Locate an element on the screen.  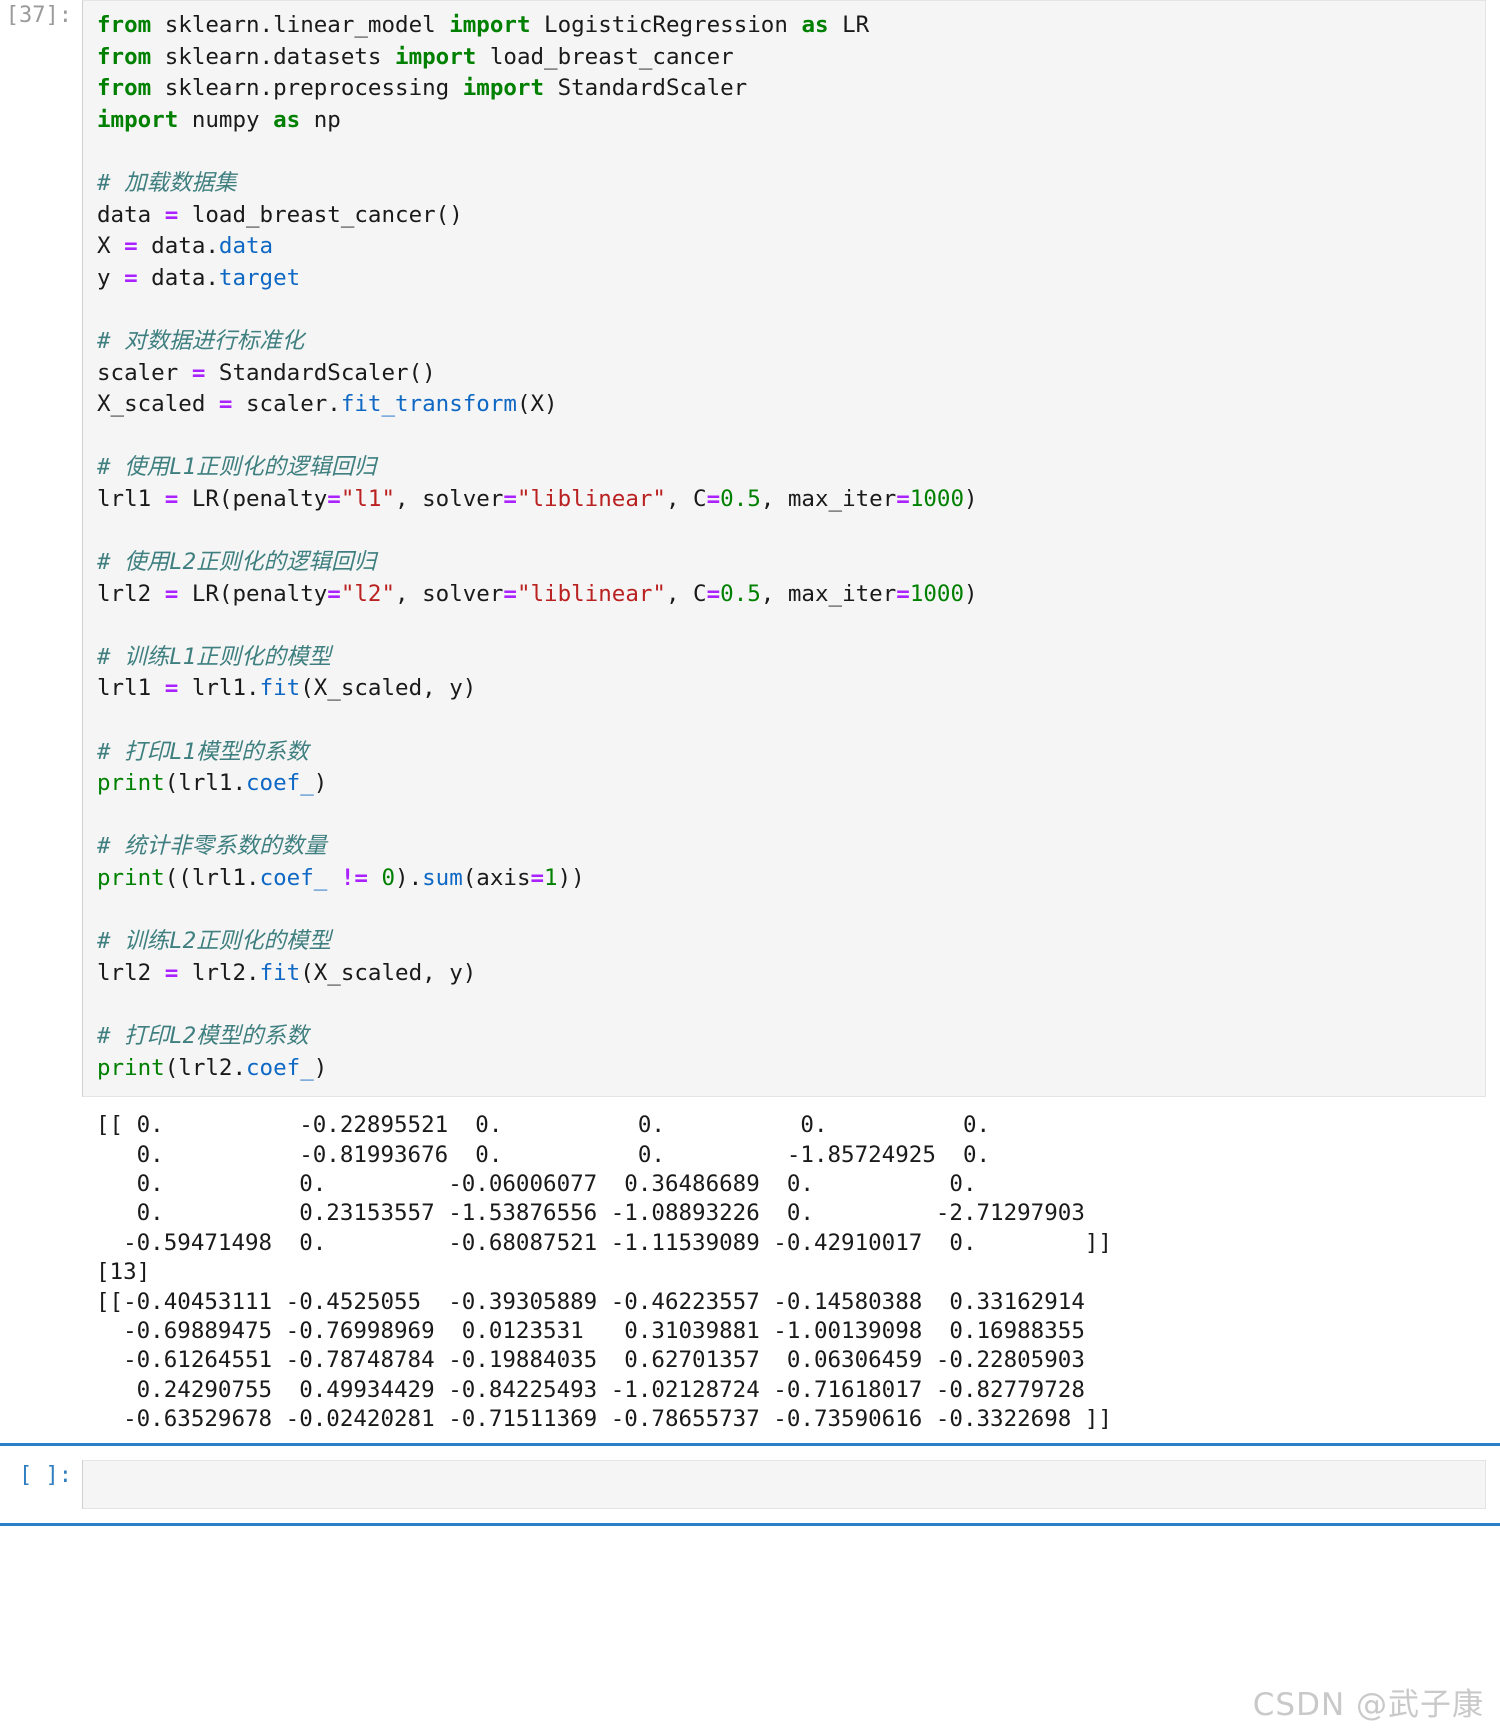
cell-divider-bottom is located at coordinates (750, 1524).